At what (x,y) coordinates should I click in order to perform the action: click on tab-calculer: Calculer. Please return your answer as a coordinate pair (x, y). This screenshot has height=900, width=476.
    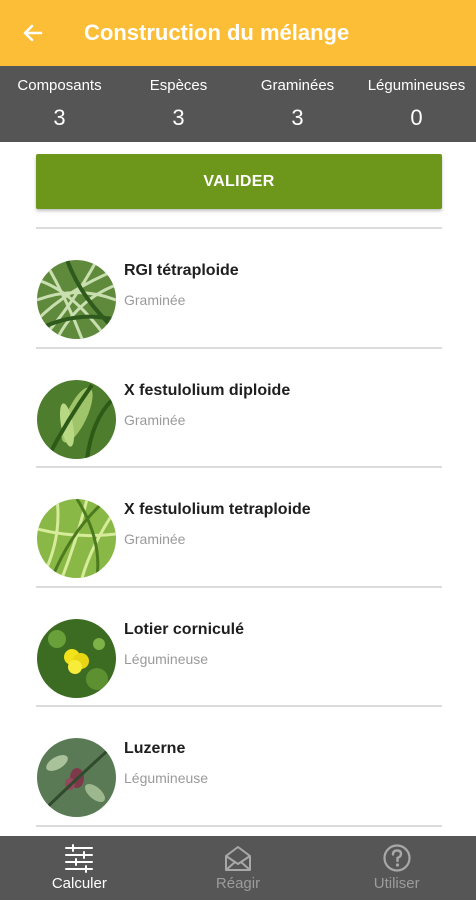
    Looking at the image, I should click on (79, 868).